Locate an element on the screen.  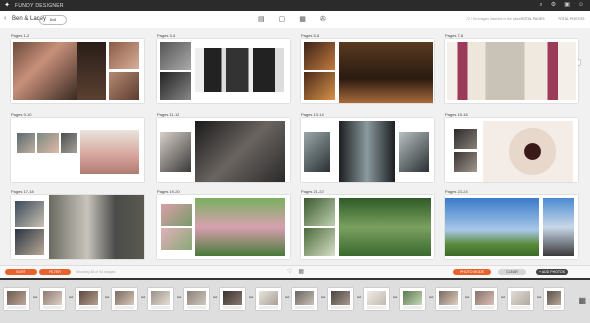
user-icon: ☺ is located at coordinates (581, 5).